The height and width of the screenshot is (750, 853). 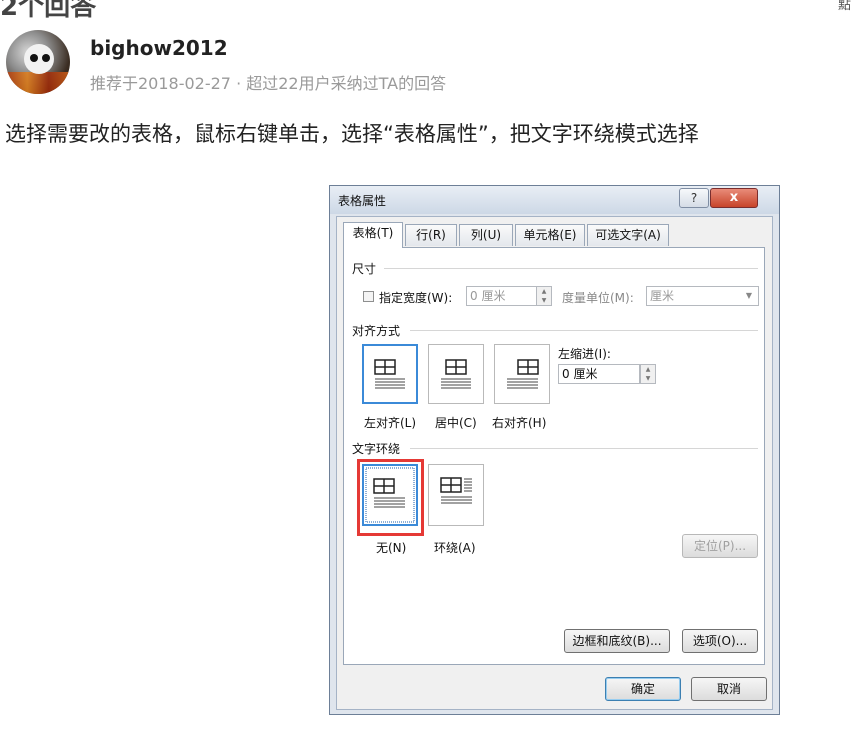 What do you see at coordinates (391, 548) in the screenshot?
I see `wrap-none-label: 无(N)` at bounding box center [391, 548].